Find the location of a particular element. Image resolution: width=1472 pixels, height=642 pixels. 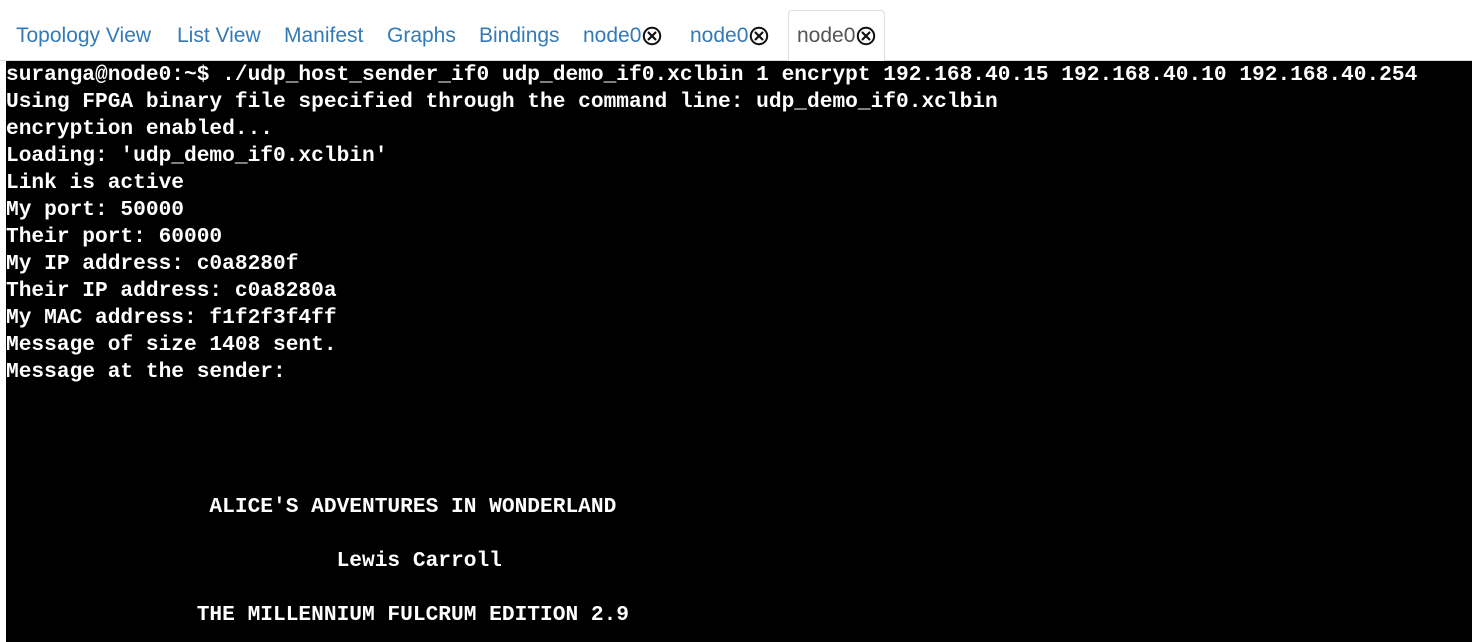

tab-node0-1: node0 is located at coordinates (622, 35).